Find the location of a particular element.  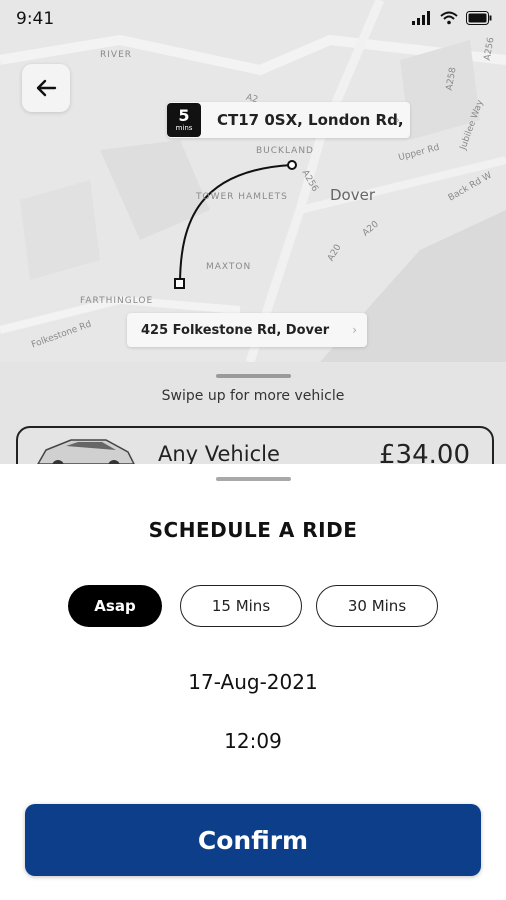

dropoff-address: 425 Folkestone Rd, Dover is located at coordinates (235, 330).